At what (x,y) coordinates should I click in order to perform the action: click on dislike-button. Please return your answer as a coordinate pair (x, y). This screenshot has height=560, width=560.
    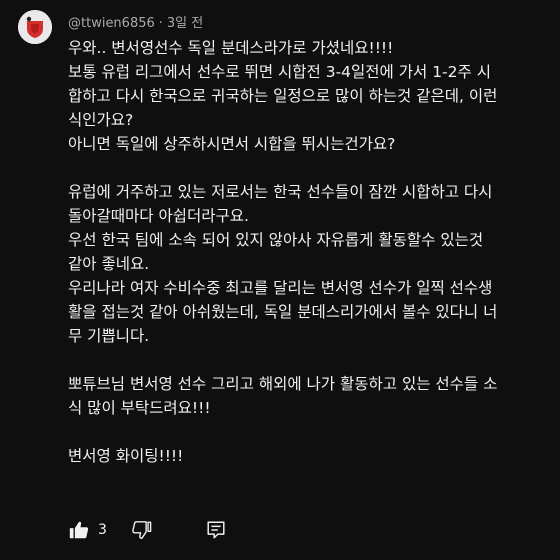
    Looking at the image, I should click on (142, 530).